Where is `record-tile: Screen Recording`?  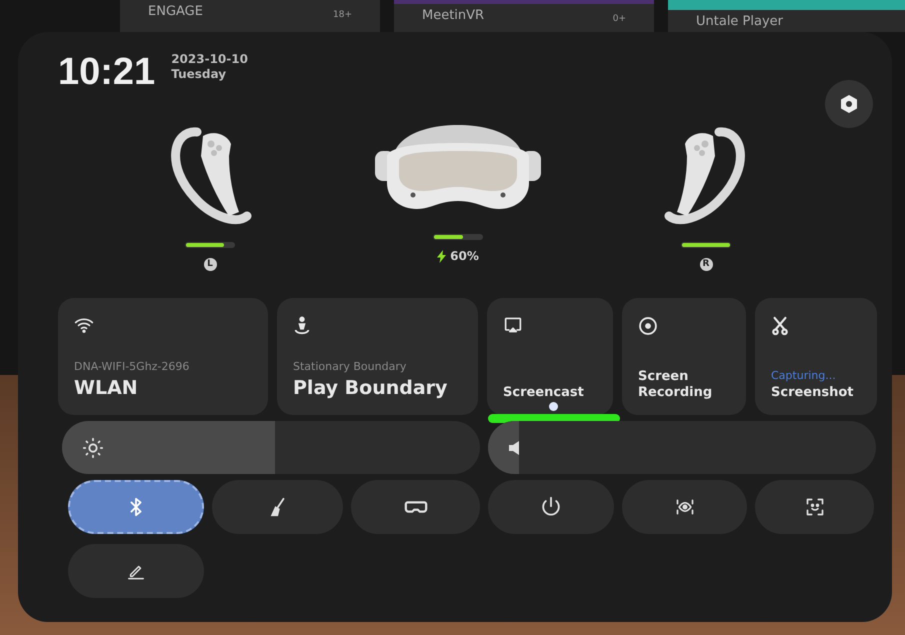 record-tile: Screen Recording is located at coordinates (684, 356).